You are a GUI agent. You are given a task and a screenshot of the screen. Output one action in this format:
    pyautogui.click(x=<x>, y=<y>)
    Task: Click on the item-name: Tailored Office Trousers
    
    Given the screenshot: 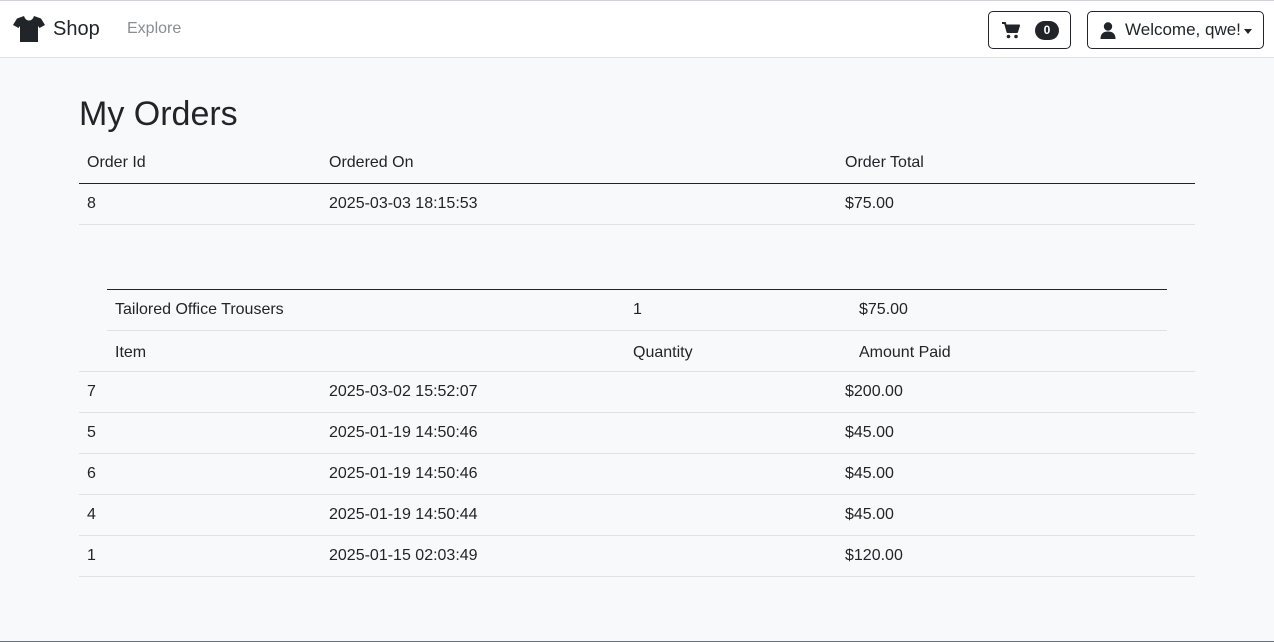 What is the action you would take?
    pyautogui.click(x=199, y=309)
    